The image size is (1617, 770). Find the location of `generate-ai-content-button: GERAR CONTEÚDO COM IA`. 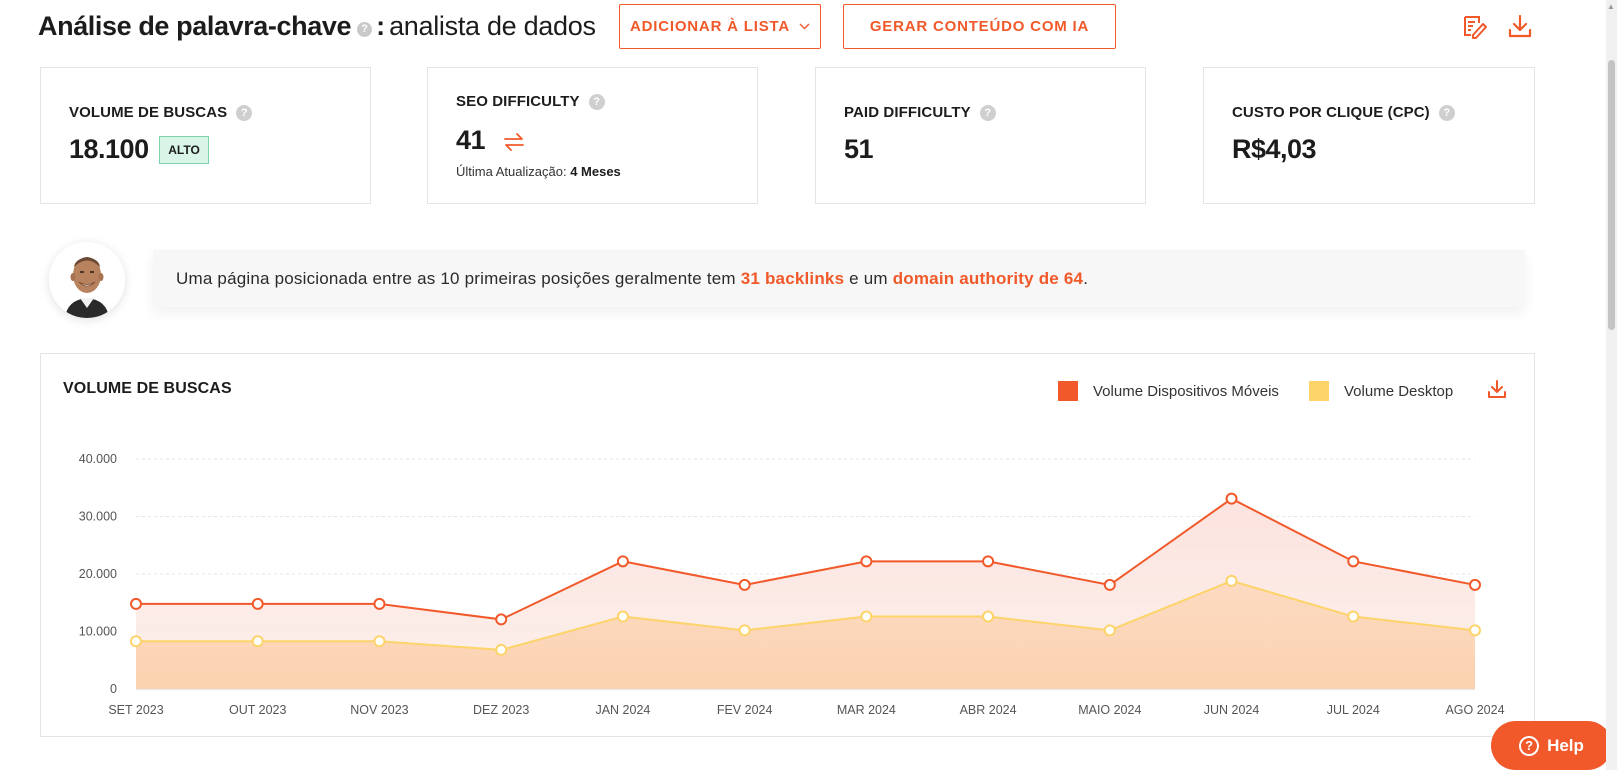

generate-ai-content-button: GERAR CONTEÚDO COM IA is located at coordinates (979, 26).